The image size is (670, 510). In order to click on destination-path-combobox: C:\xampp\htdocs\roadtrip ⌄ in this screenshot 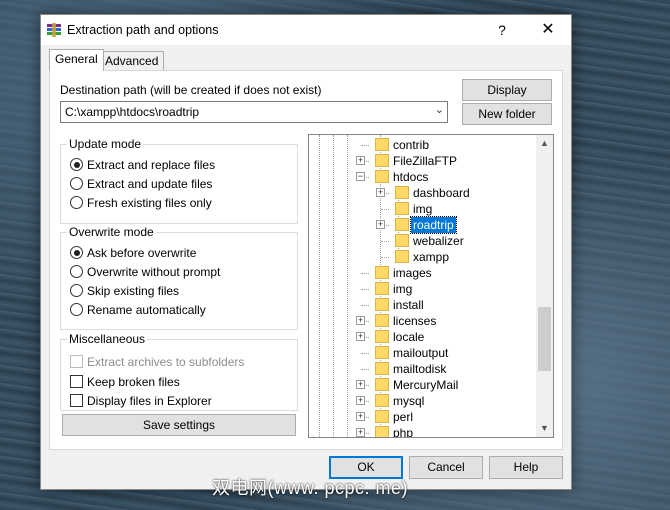, I will do `click(254, 112)`.